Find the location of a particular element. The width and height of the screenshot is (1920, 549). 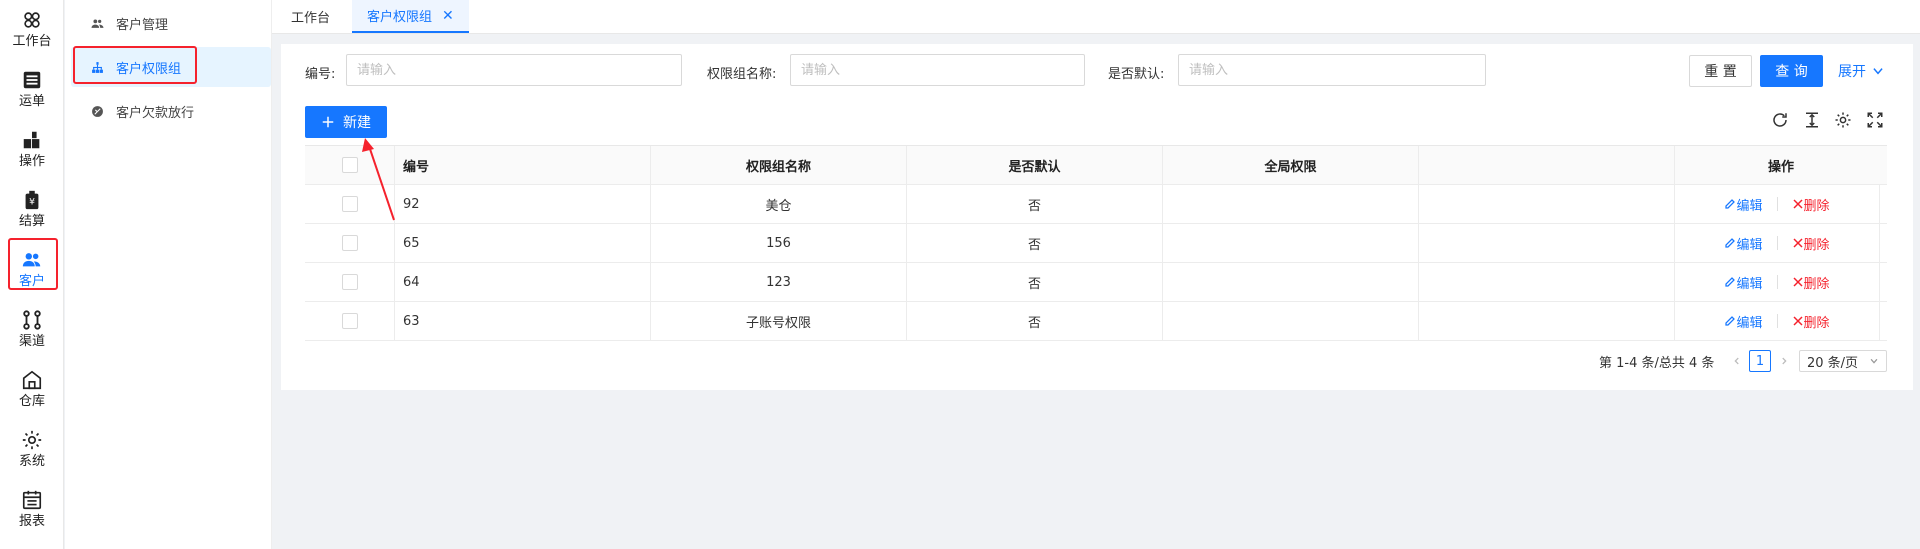

tab-permission-group: 客户权限组 ✕ is located at coordinates (410, 16).